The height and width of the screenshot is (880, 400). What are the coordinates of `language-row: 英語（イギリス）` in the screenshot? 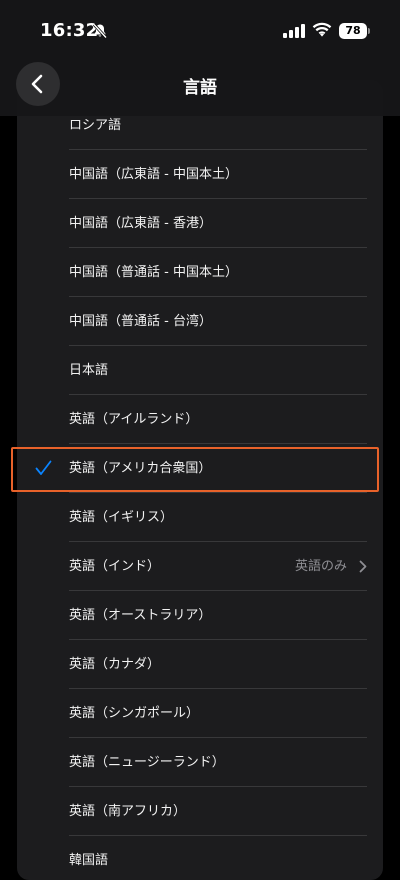 It's located at (200, 517).